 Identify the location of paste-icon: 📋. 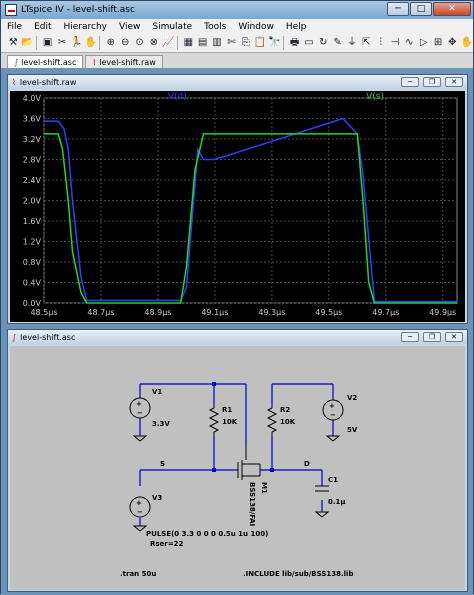
(260, 43).